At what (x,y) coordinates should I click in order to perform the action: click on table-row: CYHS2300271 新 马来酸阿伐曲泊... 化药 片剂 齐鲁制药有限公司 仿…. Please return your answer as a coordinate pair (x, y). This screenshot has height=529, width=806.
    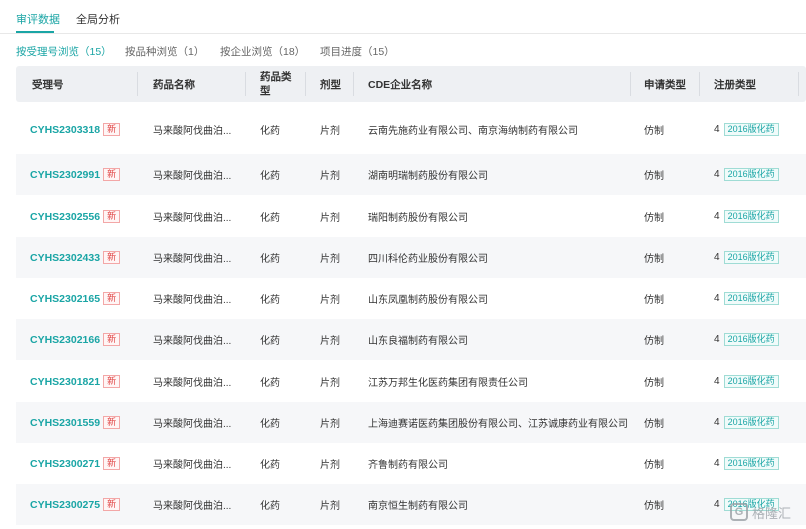
    Looking at the image, I should click on (411, 463).